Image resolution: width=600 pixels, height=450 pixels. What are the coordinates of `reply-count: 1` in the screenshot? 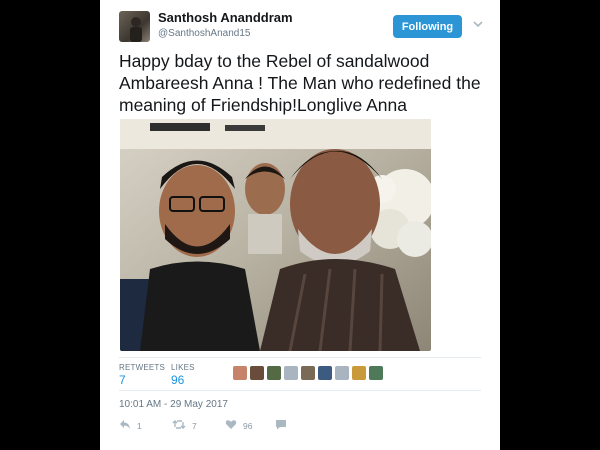 It's located at (139, 425).